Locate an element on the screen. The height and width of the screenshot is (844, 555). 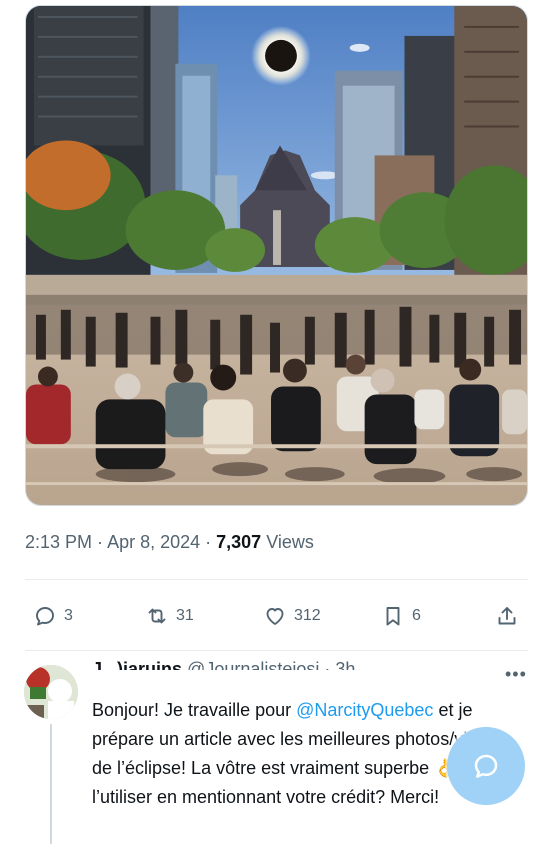
like-count: 312 is located at coordinates (307, 615).